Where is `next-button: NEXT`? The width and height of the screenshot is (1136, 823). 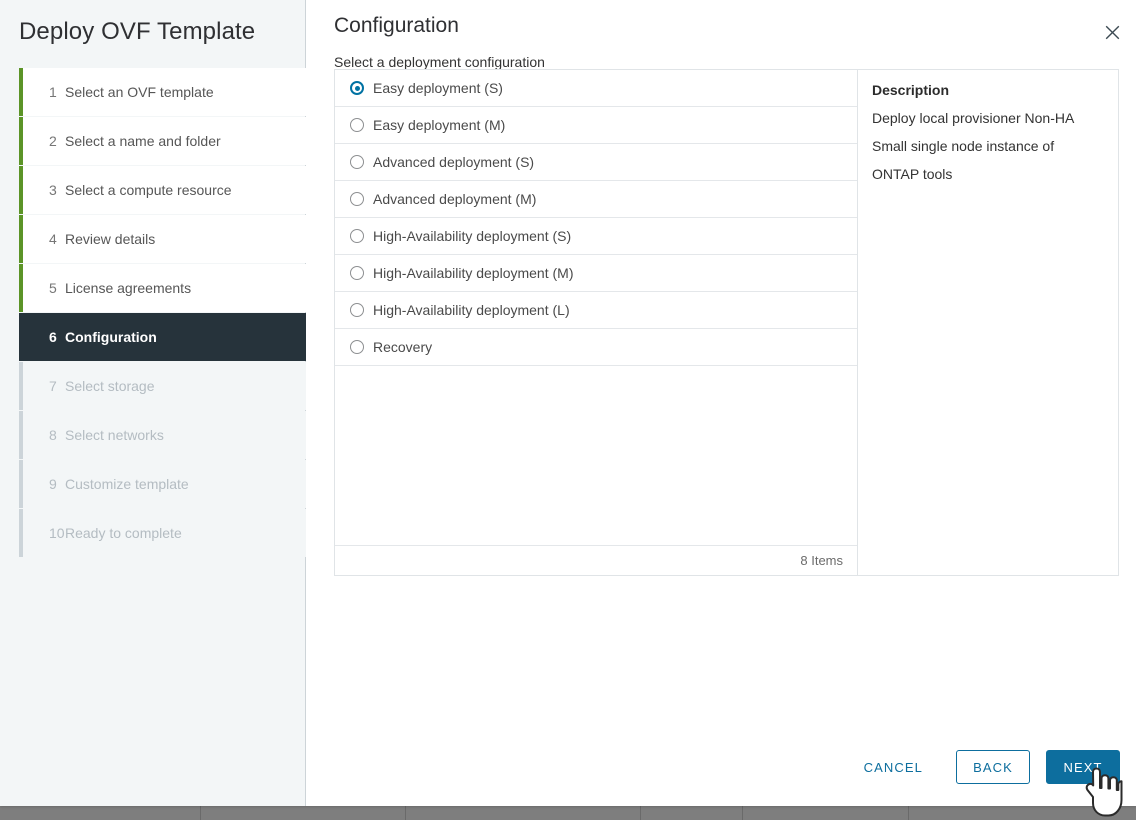
next-button: NEXT is located at coordinates (1083, 767).